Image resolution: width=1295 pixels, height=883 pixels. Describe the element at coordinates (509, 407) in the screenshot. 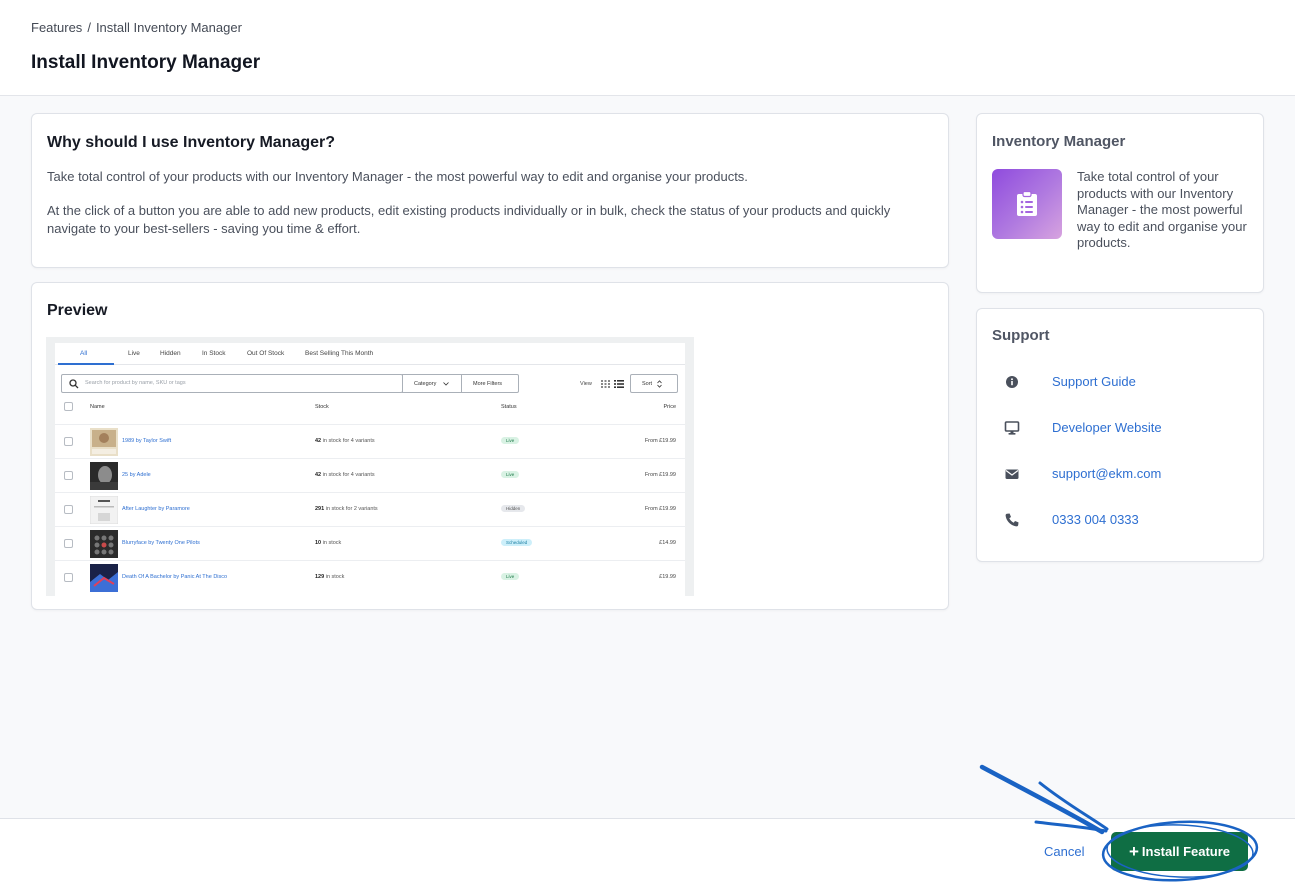

I see `preview-col-status: Status` at that location.